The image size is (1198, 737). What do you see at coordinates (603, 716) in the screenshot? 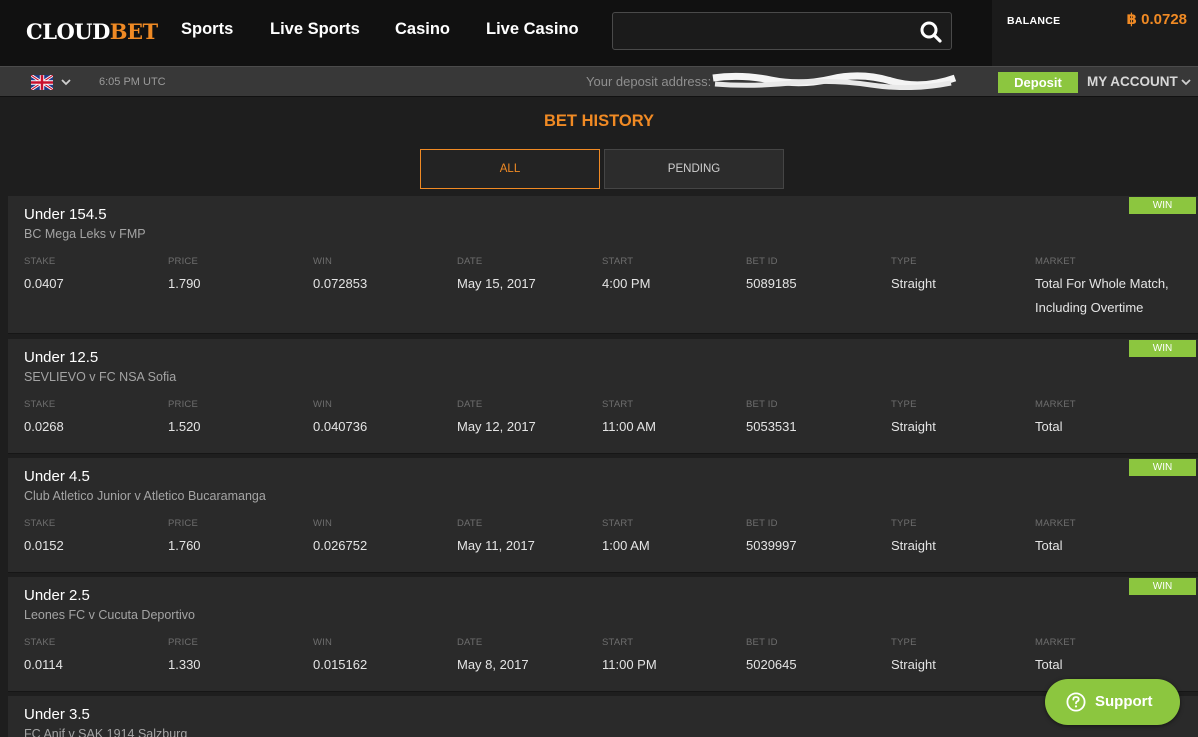
I see `bet-card: Under 3.5 FC Anif v SAK 1914 Salzburg` at bounding box center [603, 716].